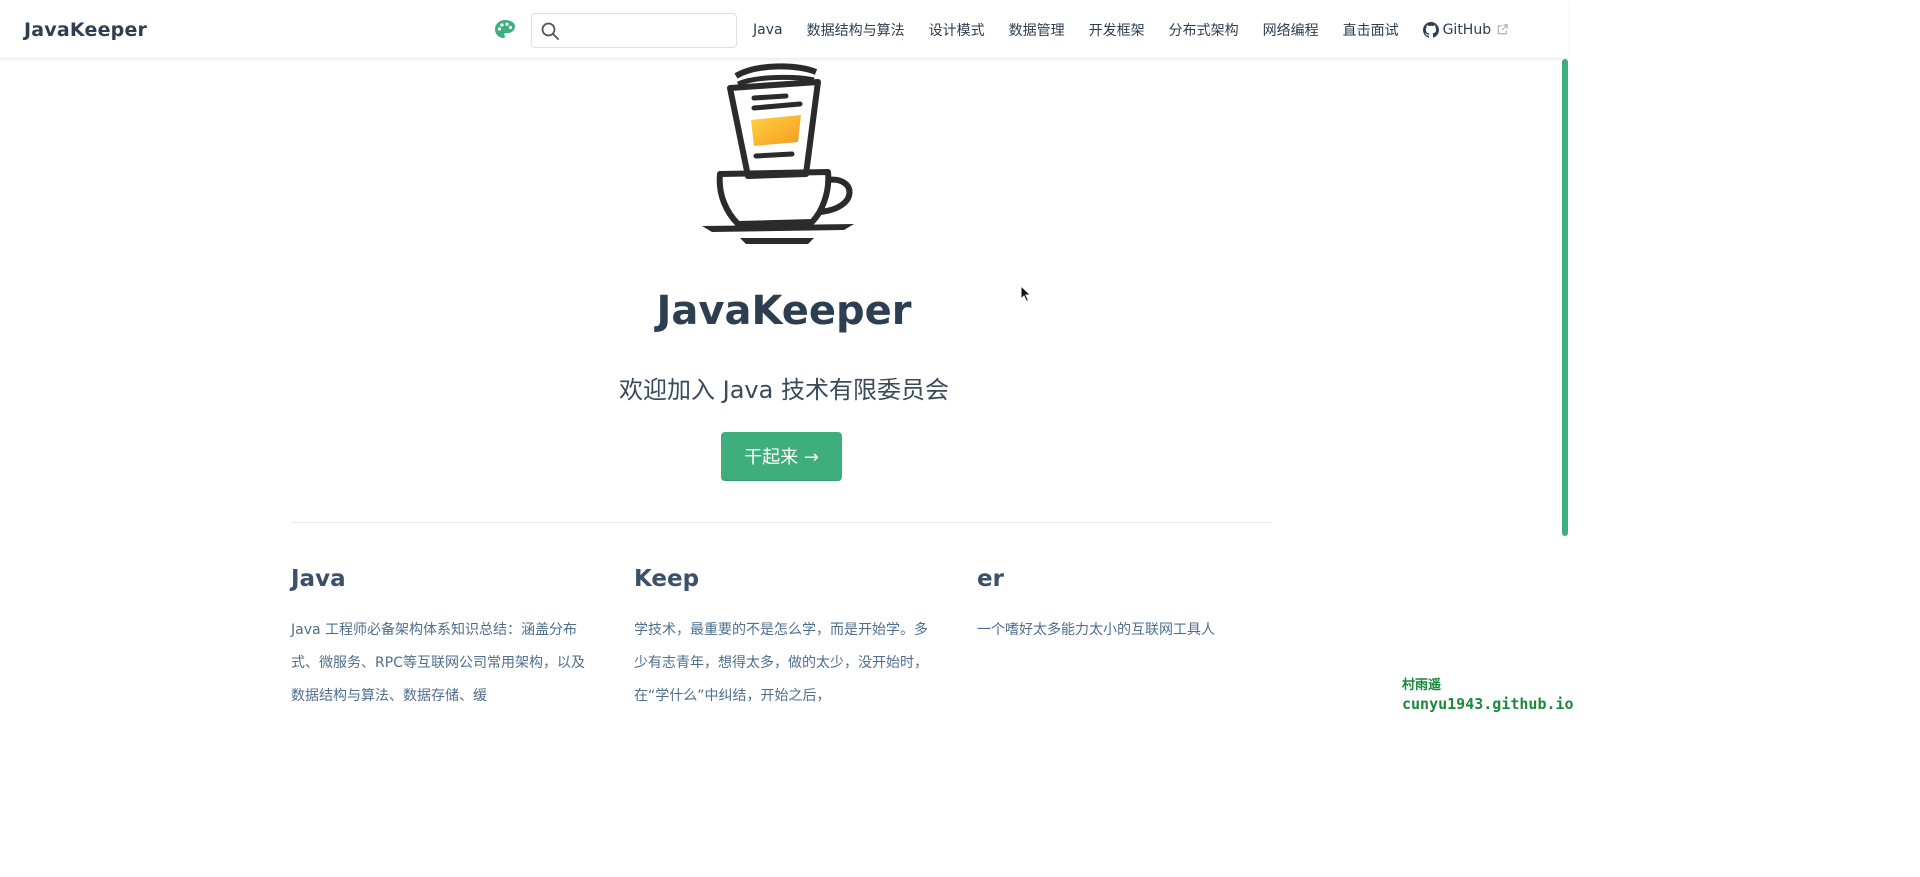 Image resolution: width=1920 pixels, height=877 pixels. I want to click on feature-title: Keep, so click(667, 579).